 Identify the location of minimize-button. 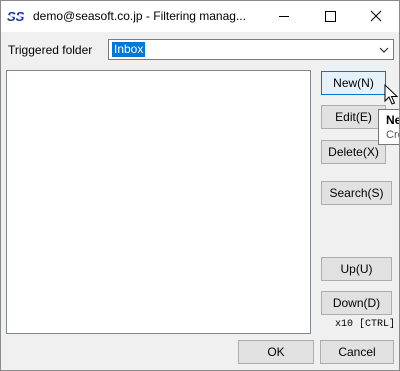
(284, 16).